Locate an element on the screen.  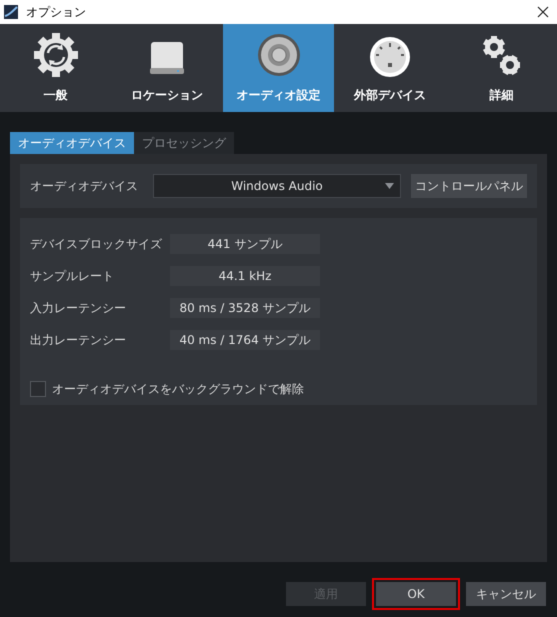
app-icon is located at coordinates (11, 12).